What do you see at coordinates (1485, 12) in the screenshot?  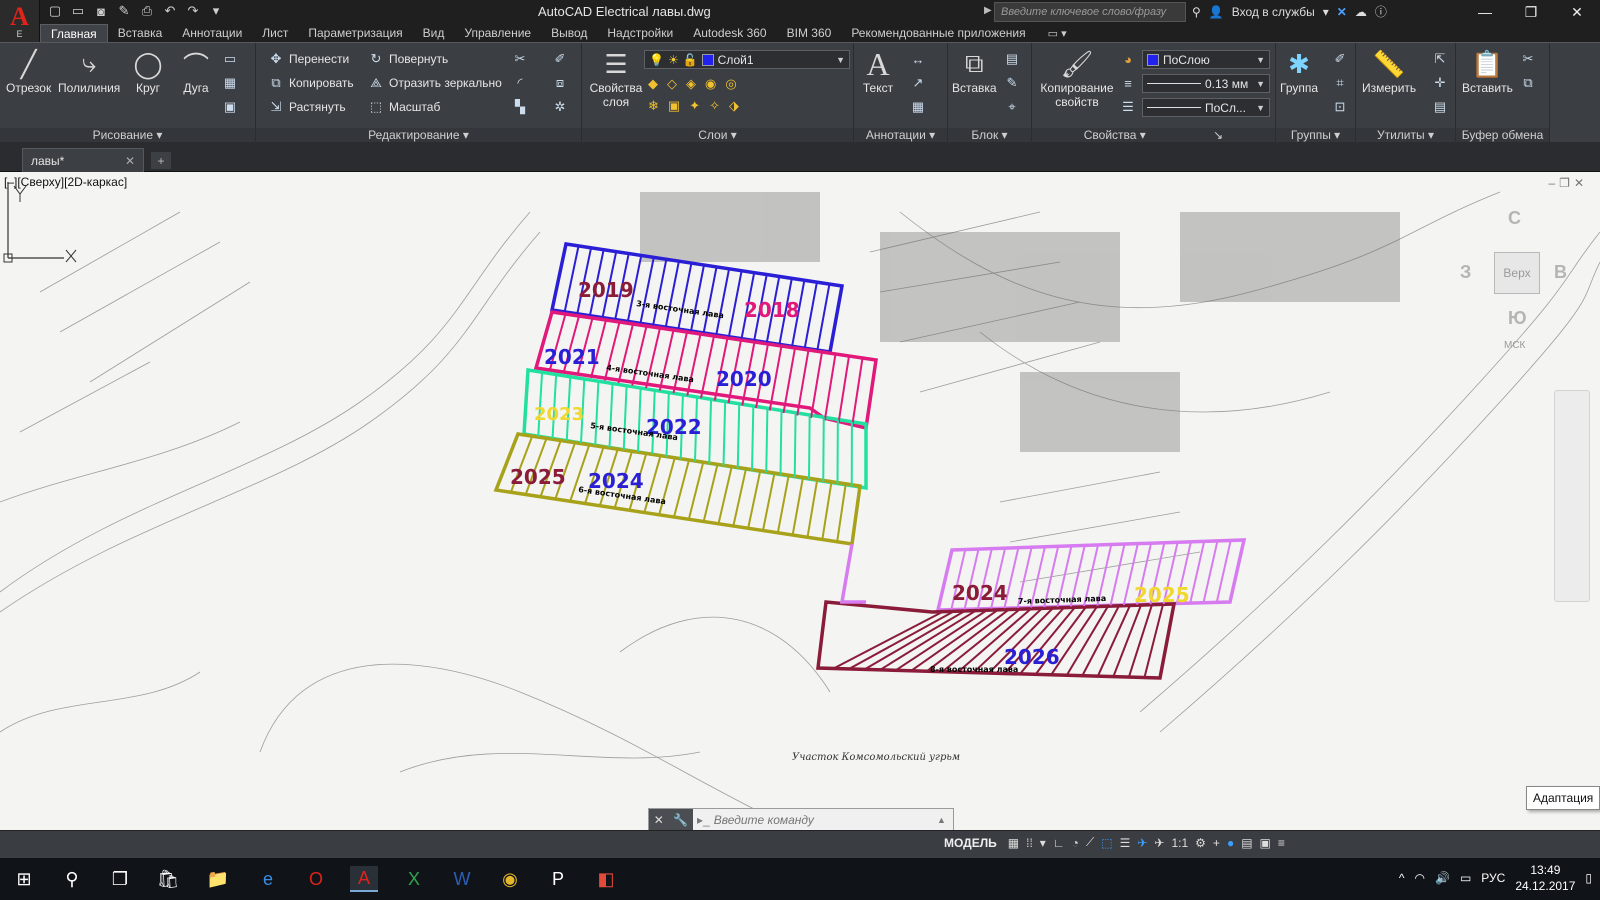 I see `minimize-icon: —` at bounding box center [1485, 12].